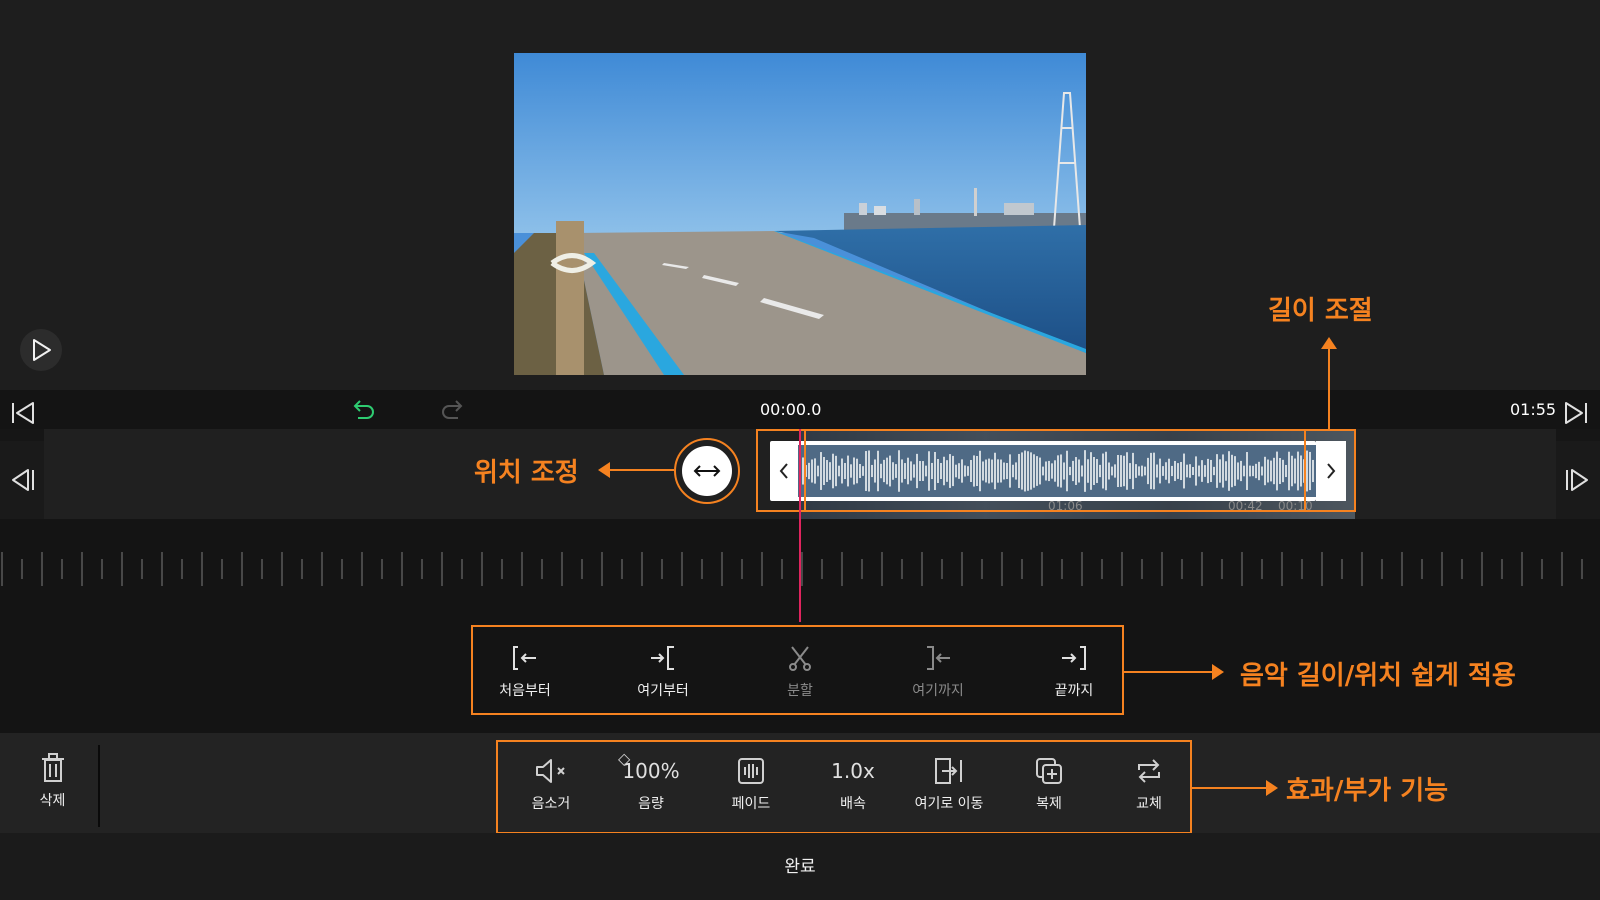 This screenshot has height=900, width=1600. I want to click on video-preview, so click(800, 214).